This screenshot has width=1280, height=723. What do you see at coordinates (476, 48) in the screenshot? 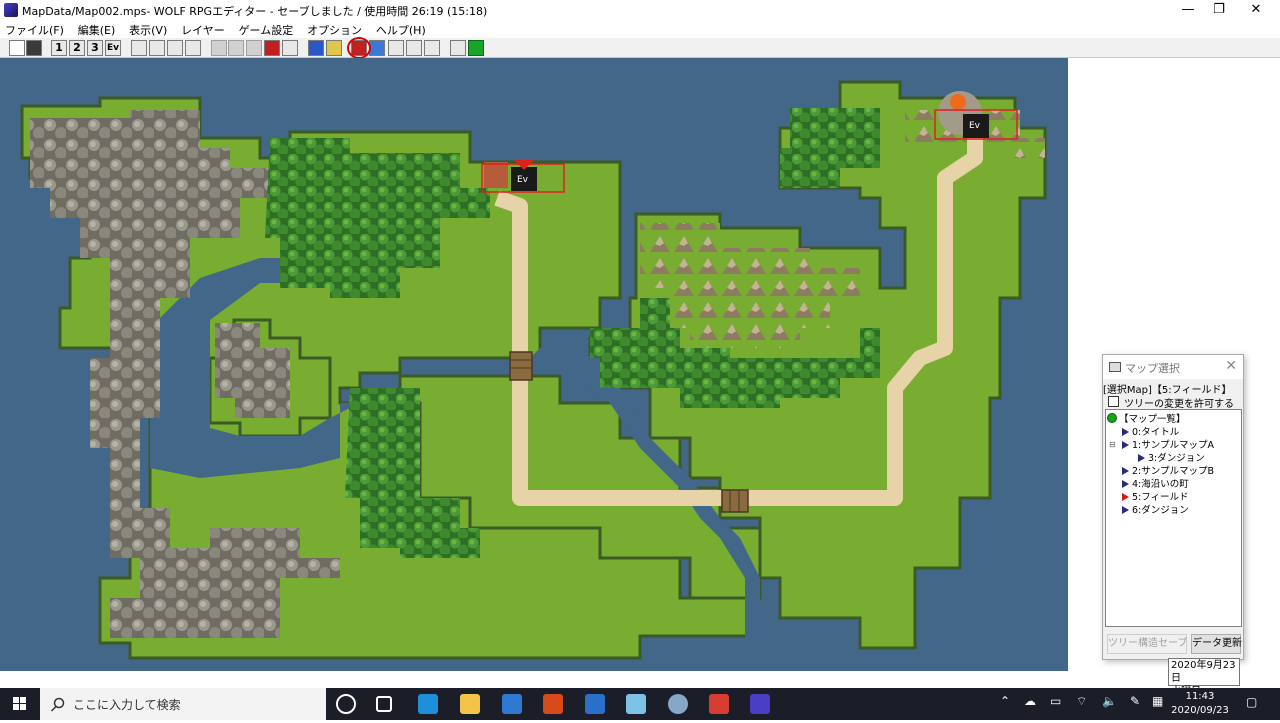
I see `play-test-icon` at bounding box center [476, 48].